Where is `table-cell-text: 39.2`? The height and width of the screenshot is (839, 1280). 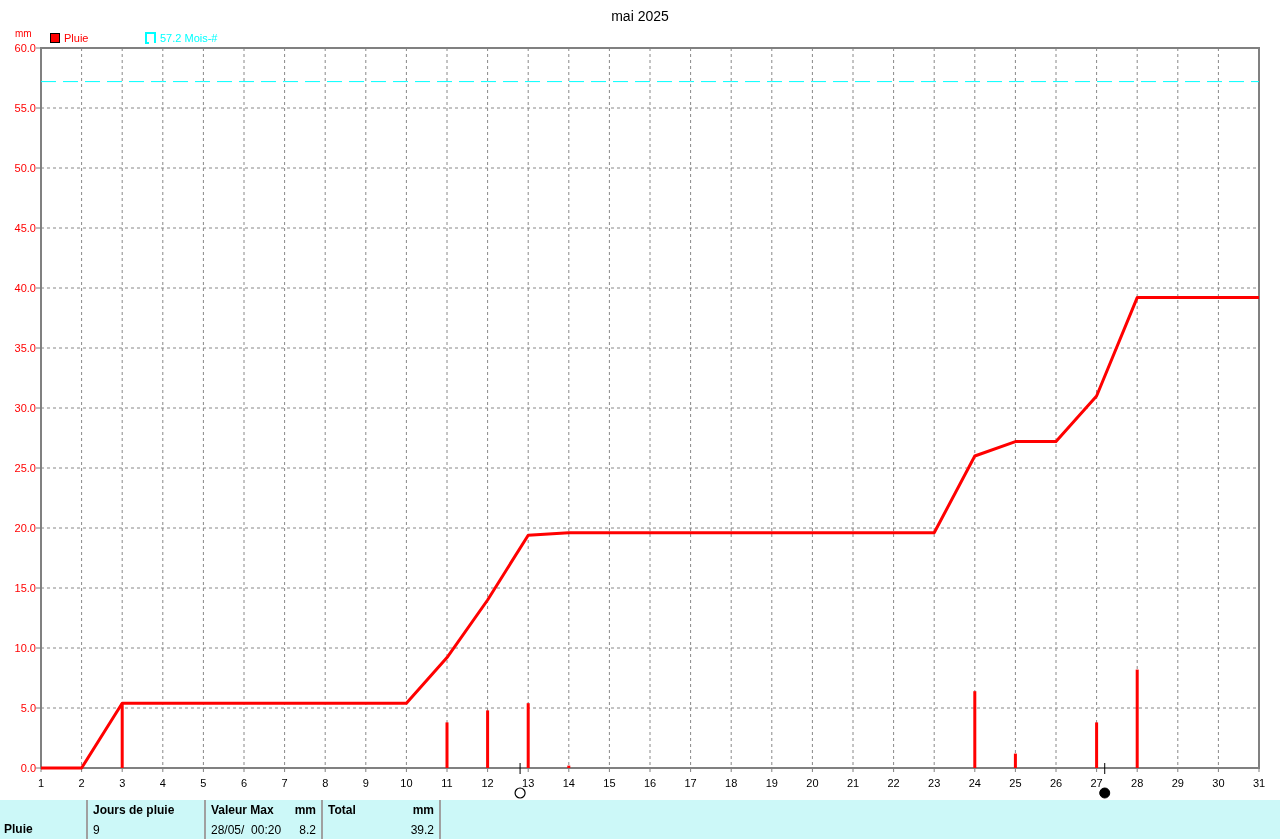
table-cell-text: 39.2 is located at coordinates (422, 830).